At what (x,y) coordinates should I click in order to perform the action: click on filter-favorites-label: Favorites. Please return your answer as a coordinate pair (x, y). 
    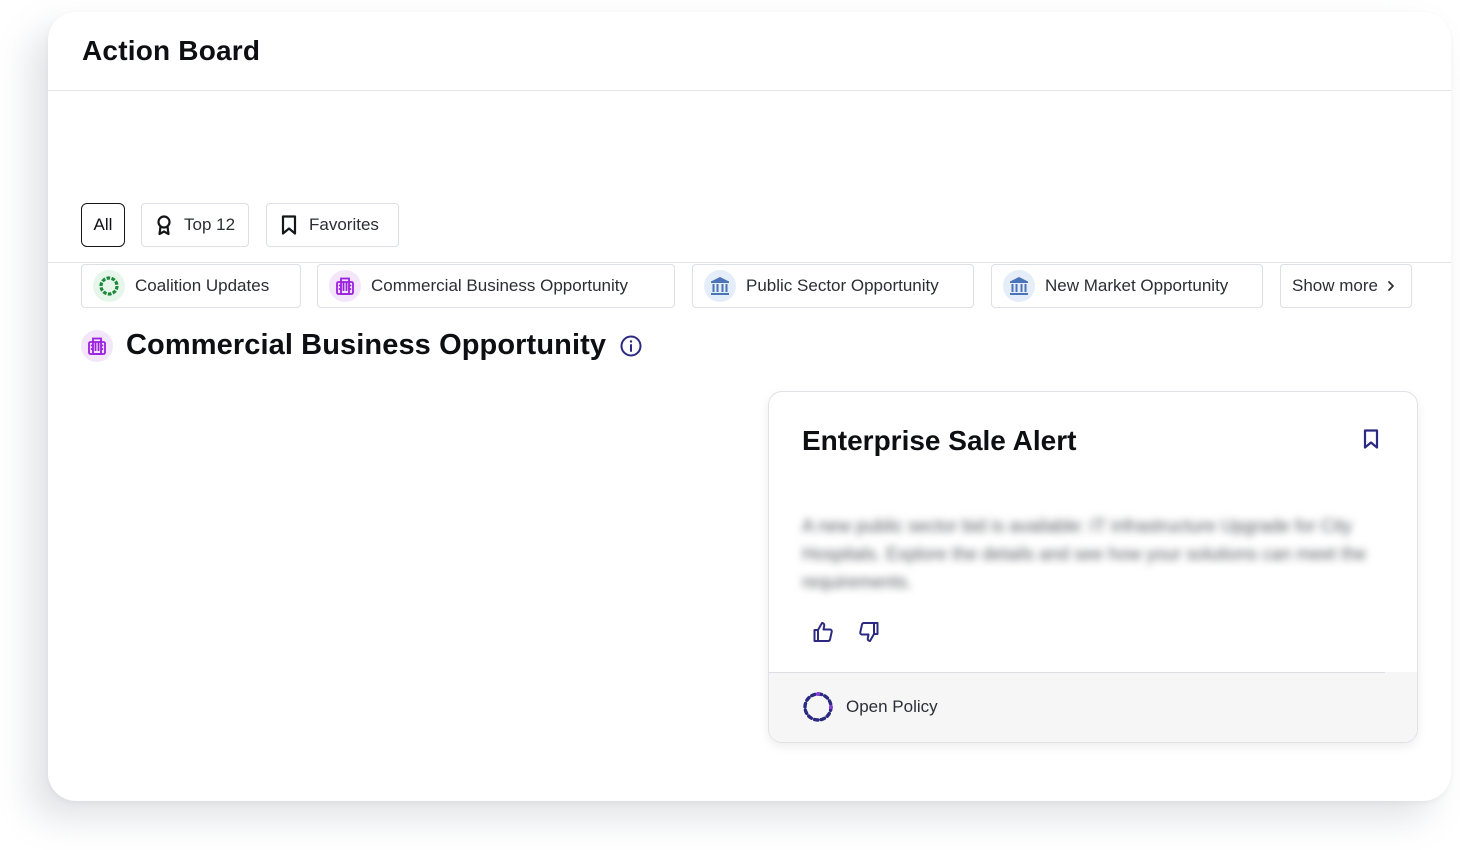
    Looking at the image, I should click on (344, 224).